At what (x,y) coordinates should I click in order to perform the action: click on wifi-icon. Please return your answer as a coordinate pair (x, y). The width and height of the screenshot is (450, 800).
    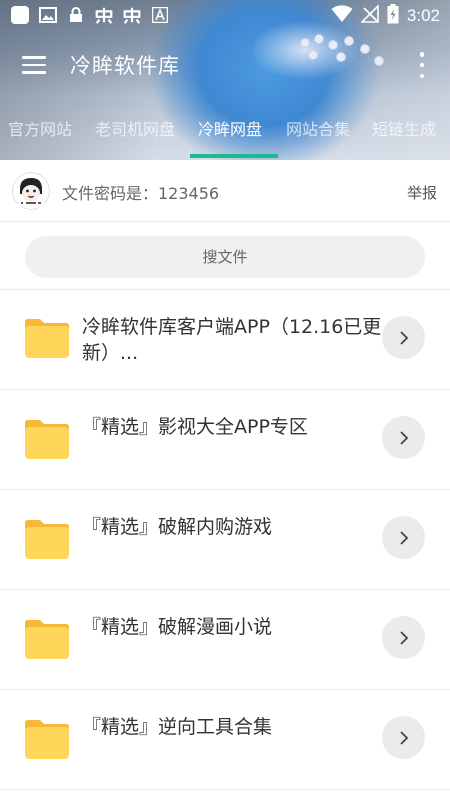
    Looking at the image, I should click on (342, 16).